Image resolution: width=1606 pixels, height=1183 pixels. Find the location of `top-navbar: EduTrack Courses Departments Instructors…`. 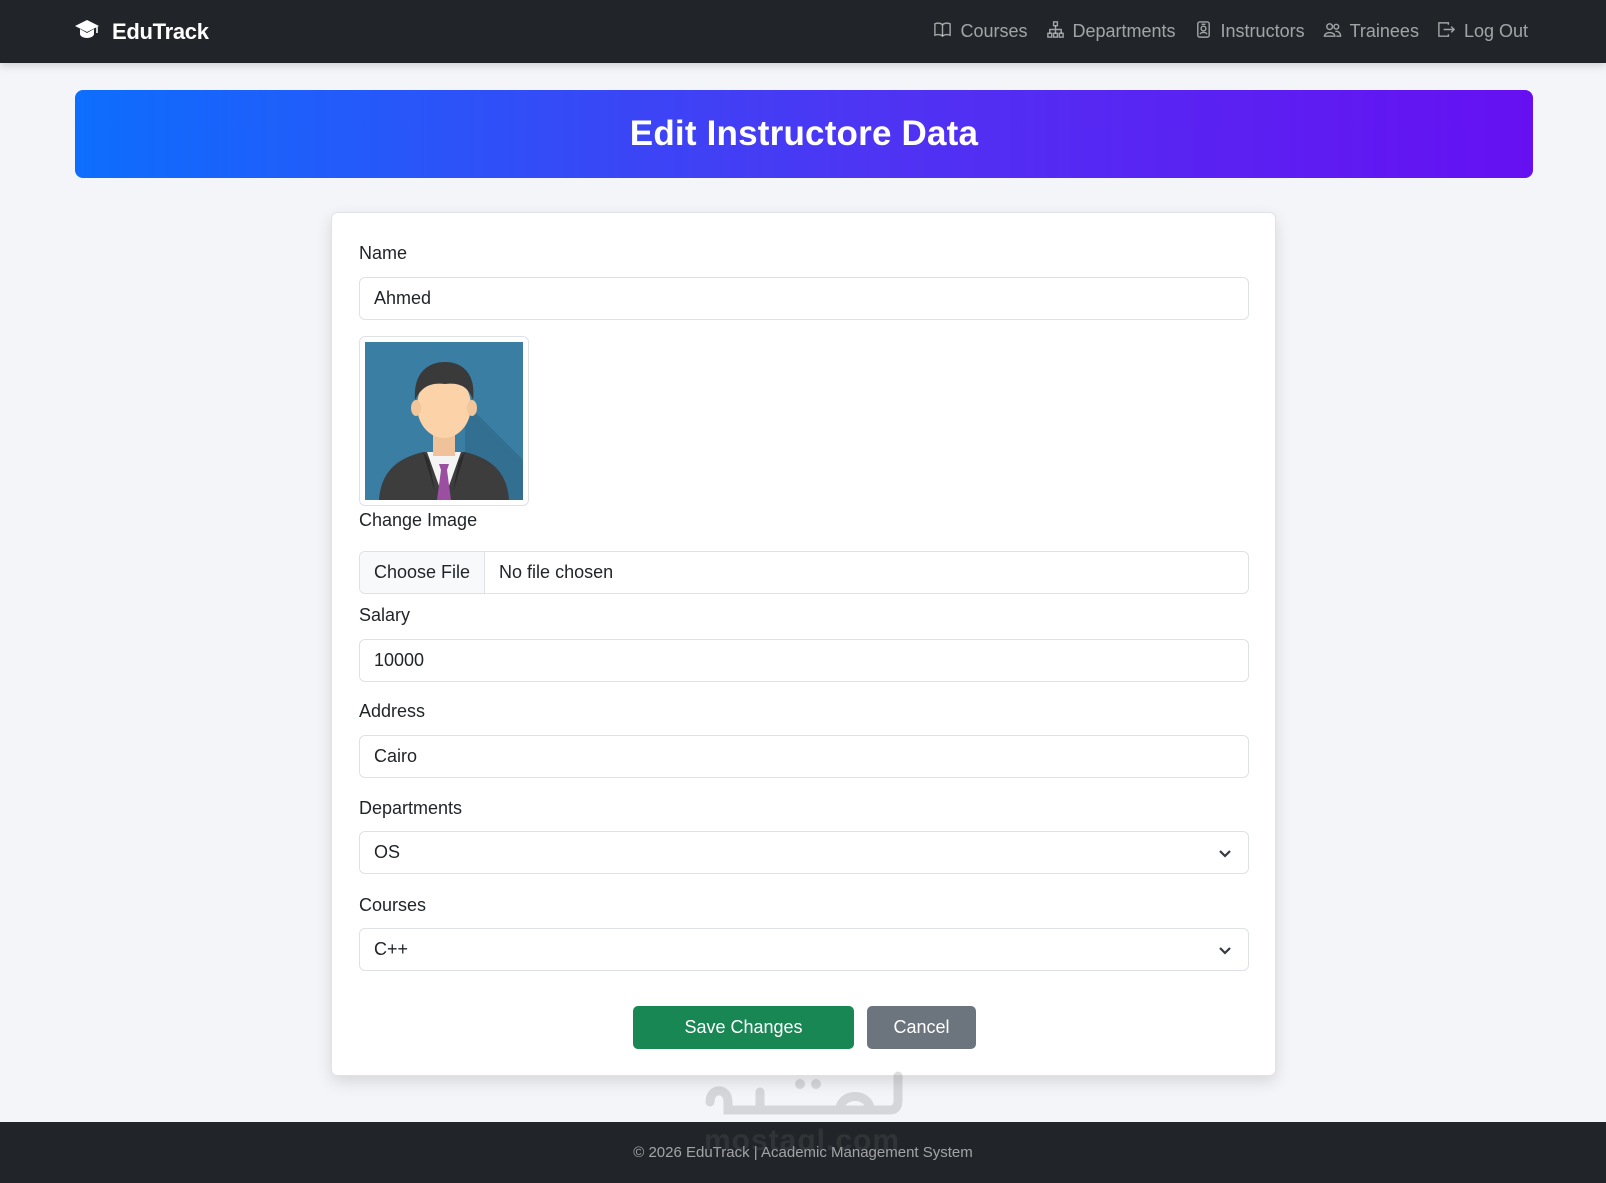

top-navbar: EduTrack Courses Departments Instructors… is located at coordinates (803, 31).